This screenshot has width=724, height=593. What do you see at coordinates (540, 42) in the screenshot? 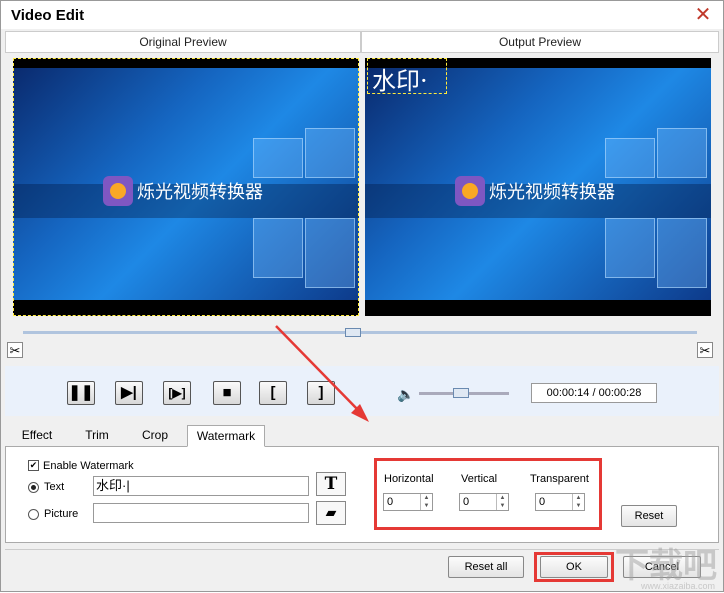
I see `output-preview-header: Output Preview` at bounding box center [540, 42].